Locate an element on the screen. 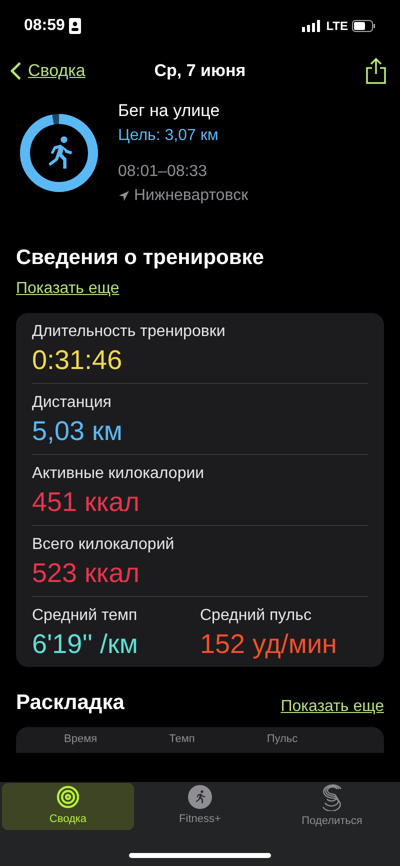 This screenshot has width=400, height=866. metric-label: Длительность тренировки is located at coordinates (129, 332).